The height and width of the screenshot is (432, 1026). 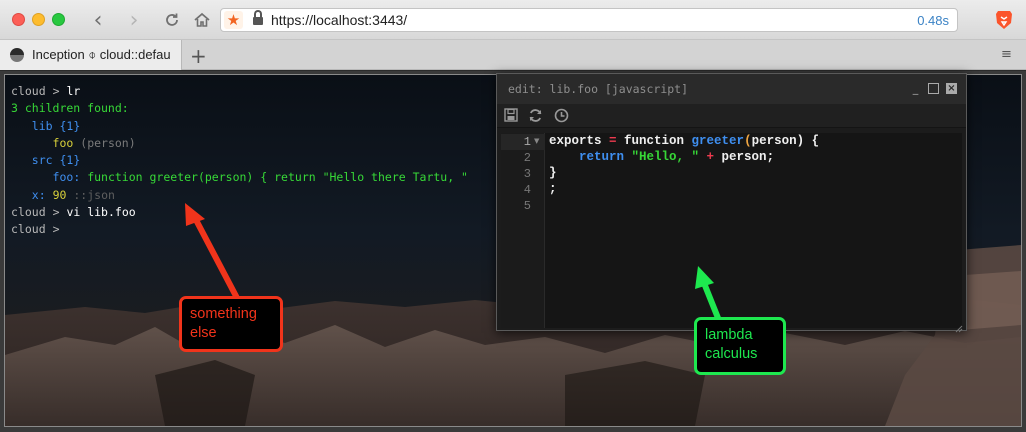 I want to click on refresh-icon, so click(x=536, y=116).